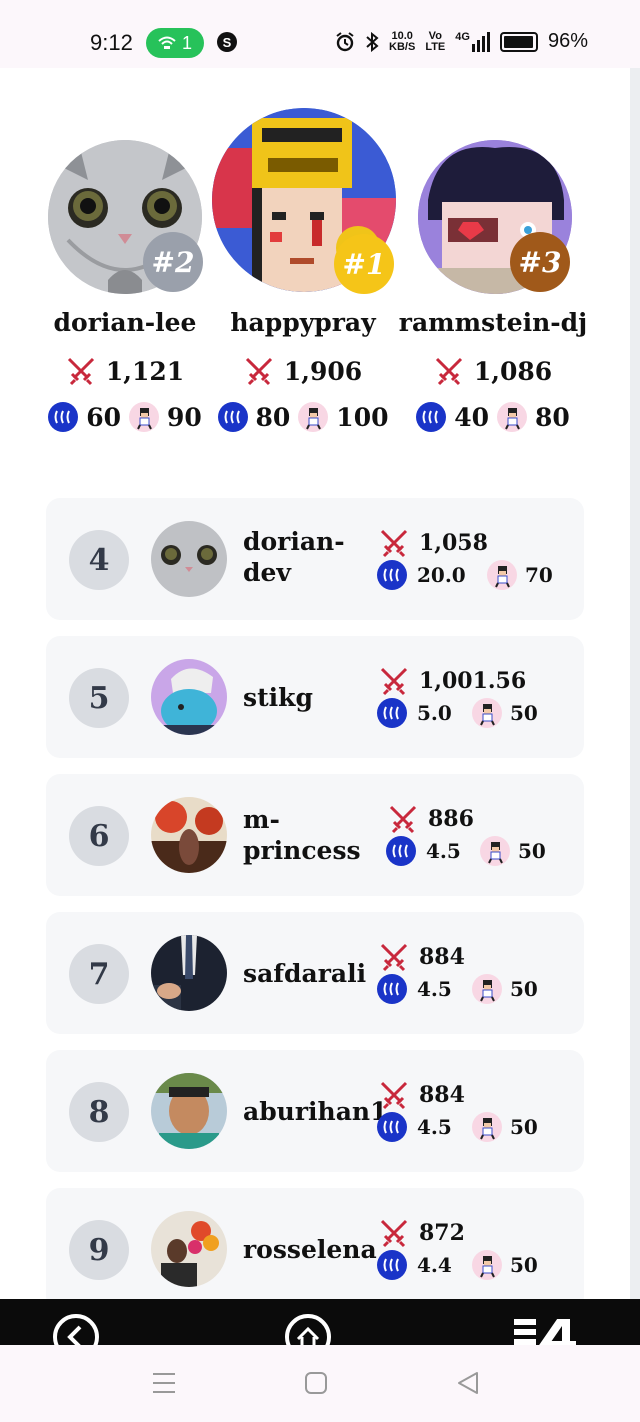 The image size is (640, 1422). Describe the element at coordinates (173, 262) in the screenshot. I see `rank-badge: #2` at that location.